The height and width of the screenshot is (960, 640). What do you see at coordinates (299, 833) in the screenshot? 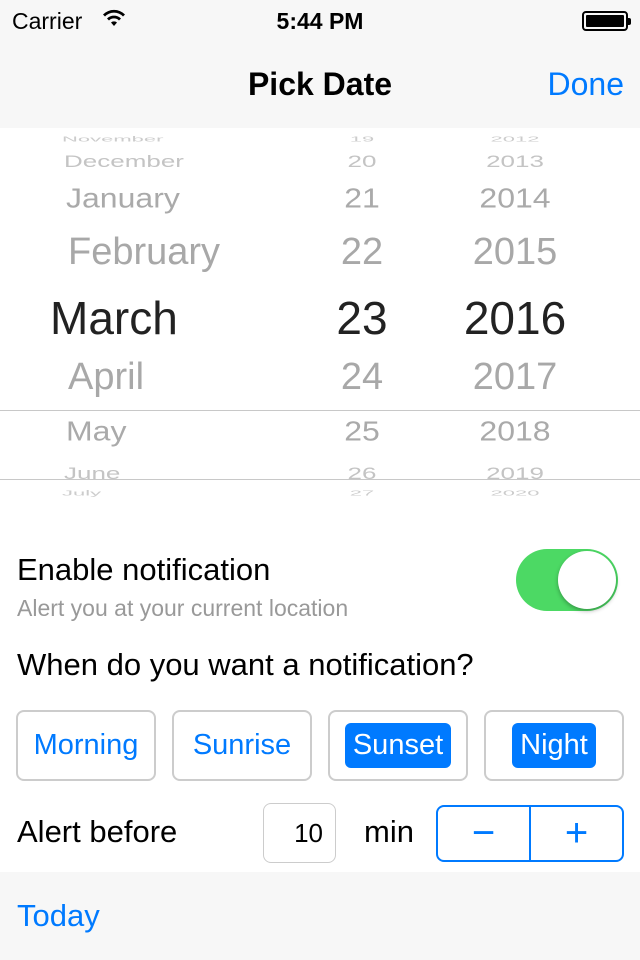
I see `alert-minutes-field: 10` at bounding box center [299, 833].